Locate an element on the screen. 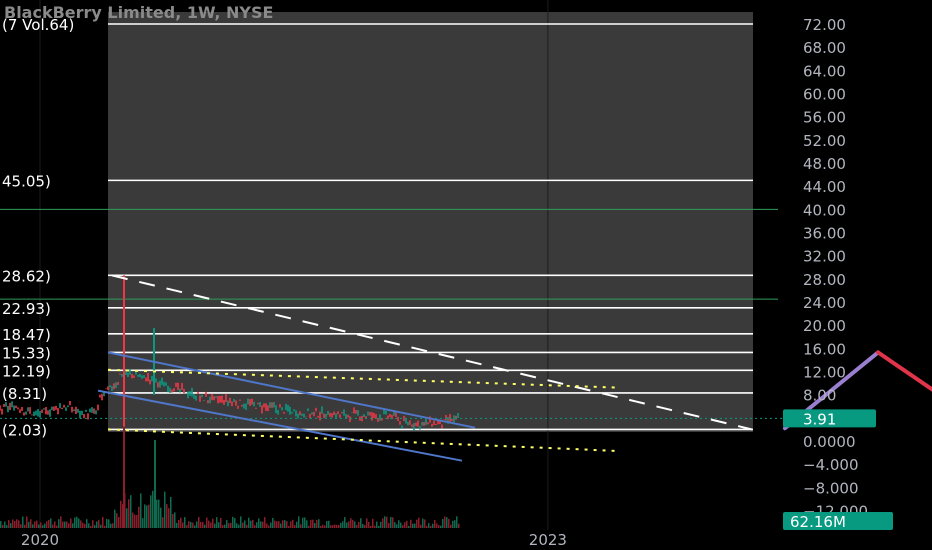  y-tick-label: 24.00 is located at coordinates (824, 303).